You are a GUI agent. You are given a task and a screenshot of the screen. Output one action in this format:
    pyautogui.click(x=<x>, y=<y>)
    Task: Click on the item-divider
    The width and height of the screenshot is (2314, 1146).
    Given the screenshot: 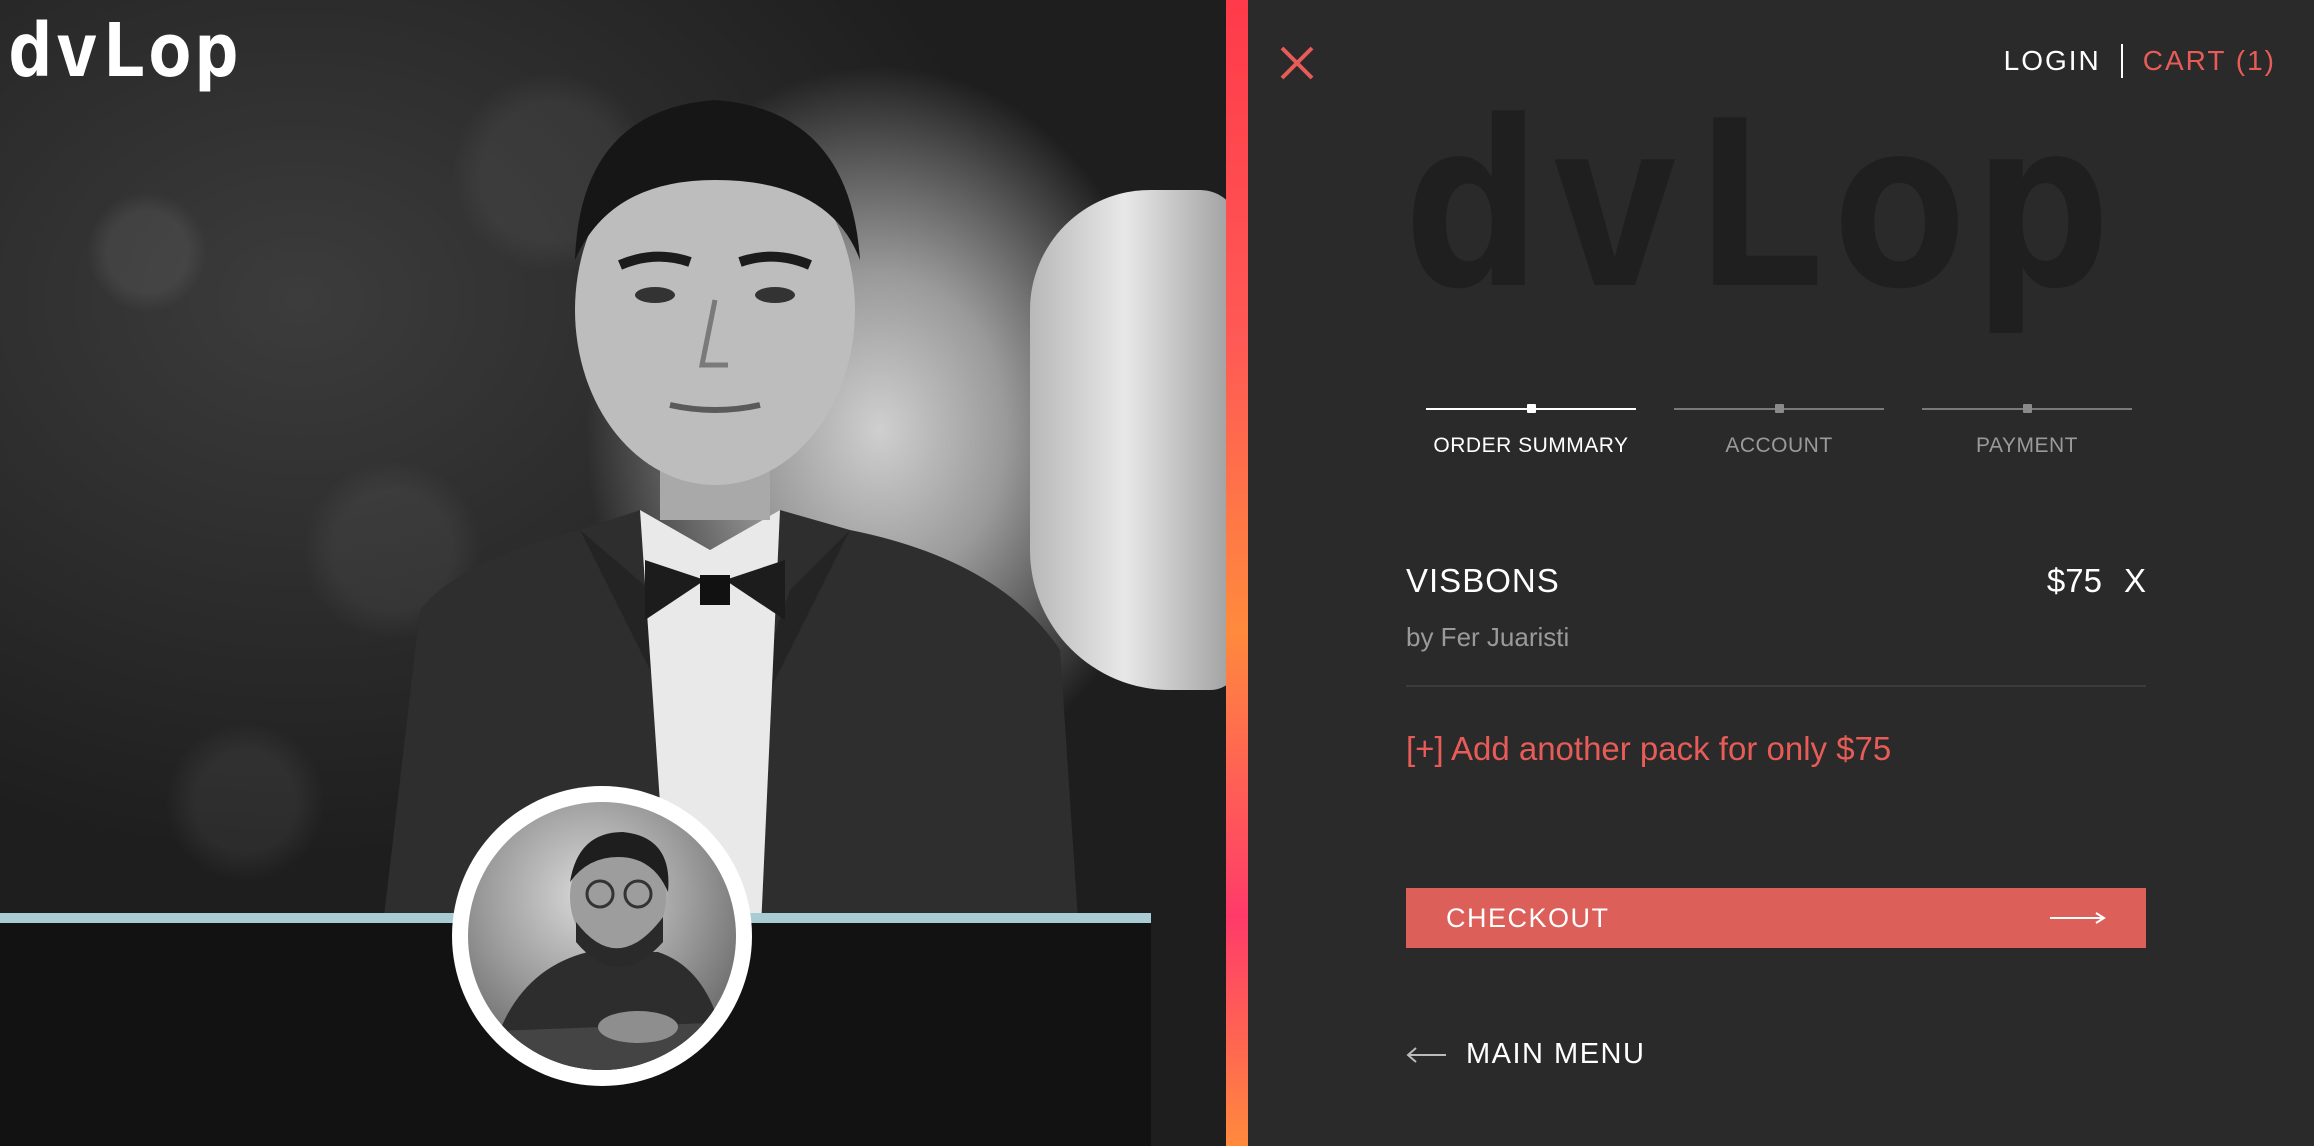 What is the action you would take?
    pyautogui.click(x=1776, y=686)
    